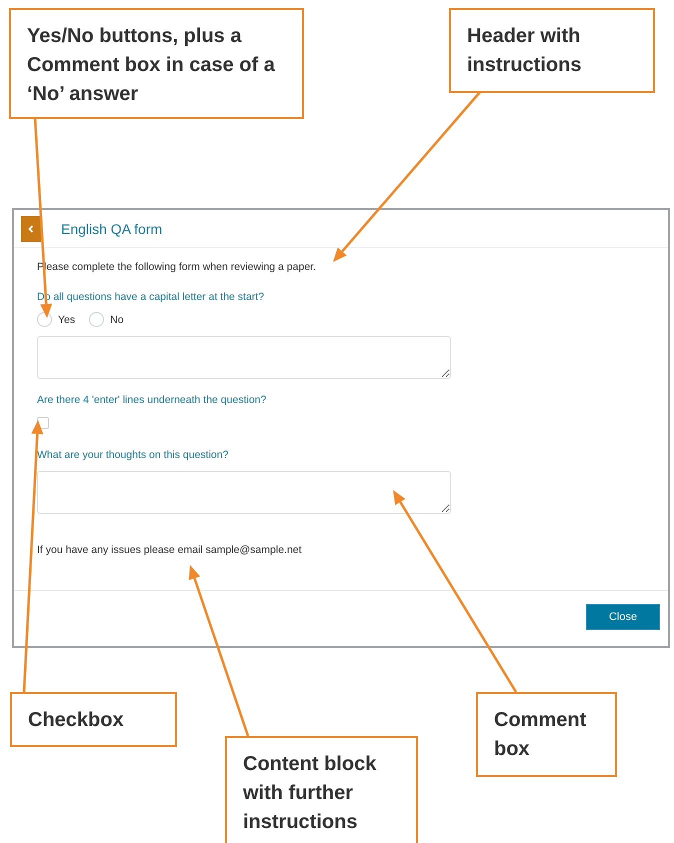 The height and width of the screenshot is (843, 674). What do you see at coordinates (156, 63) in the screenshot?
I see `callout-box: Yes/No buttons, plus a Comment box in case of a ‘No’ answer` at bounding box center [156, 63].